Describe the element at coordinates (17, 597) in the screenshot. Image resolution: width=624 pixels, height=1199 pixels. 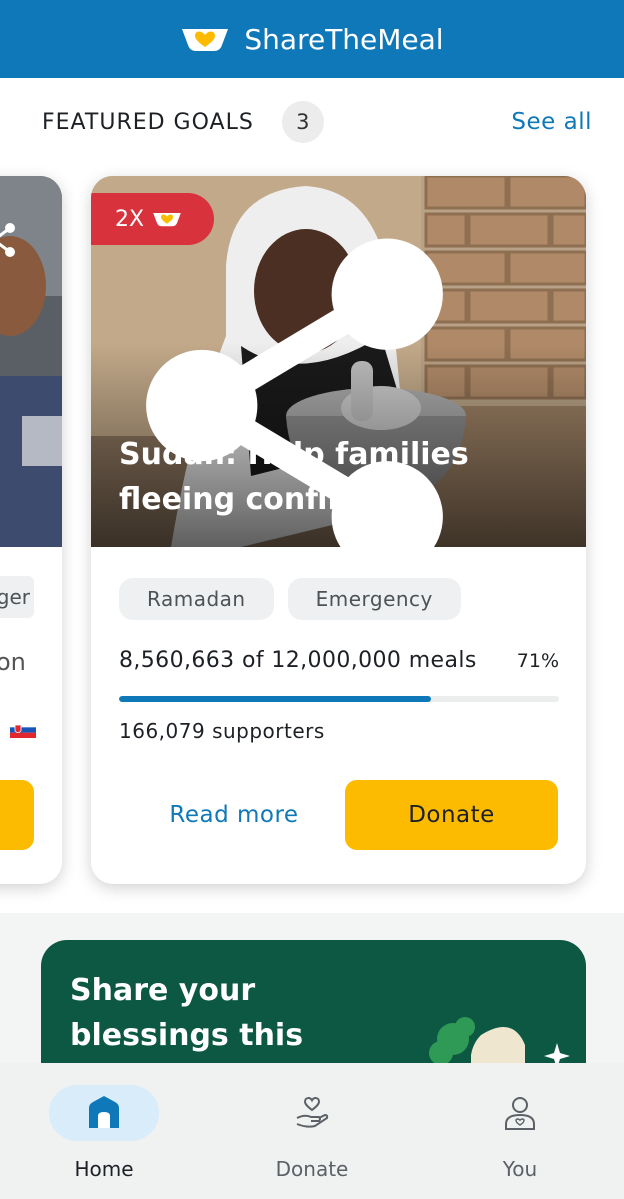
I see `tag-partial: ger` at that location.